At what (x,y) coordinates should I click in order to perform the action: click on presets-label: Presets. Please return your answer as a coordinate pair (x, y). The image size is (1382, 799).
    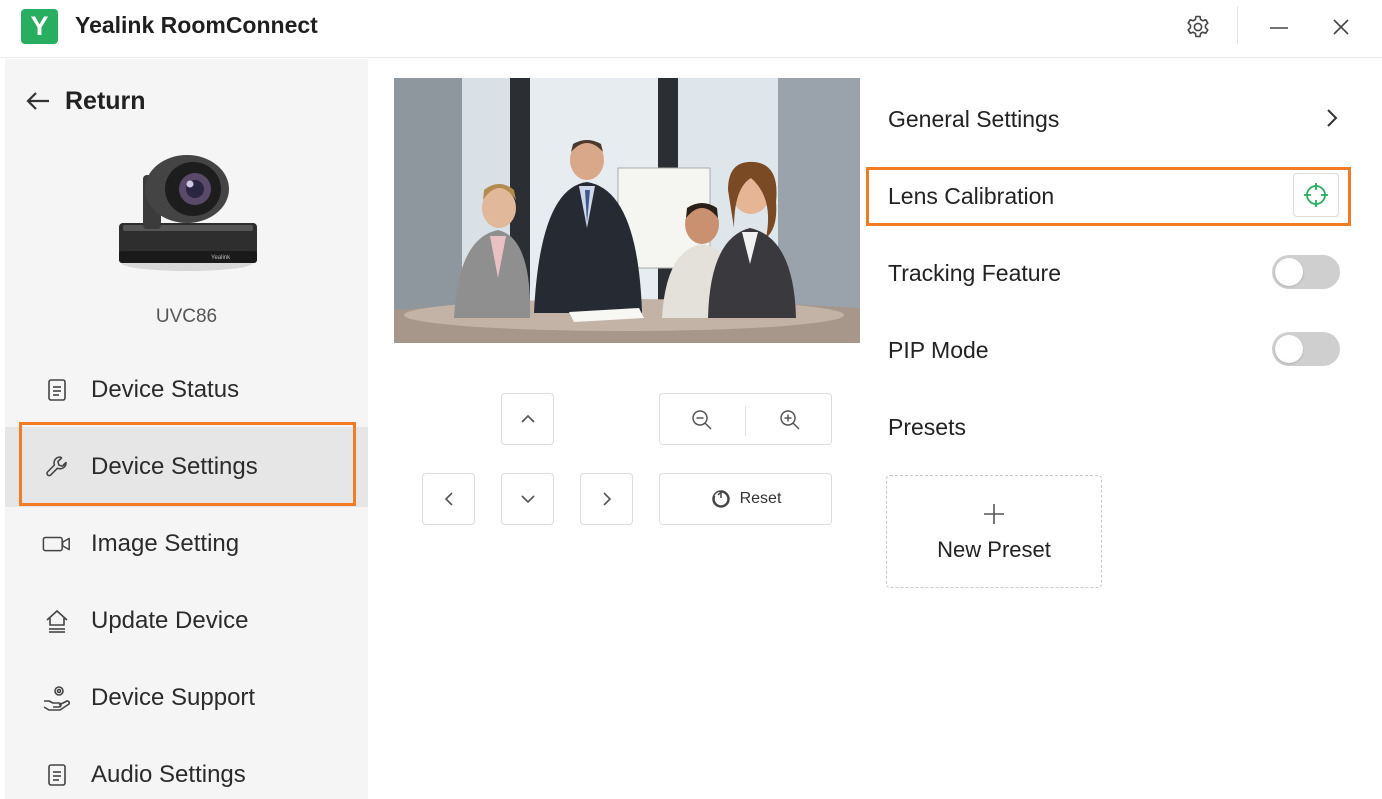
    Looking at the image, I should click on (927, 426).